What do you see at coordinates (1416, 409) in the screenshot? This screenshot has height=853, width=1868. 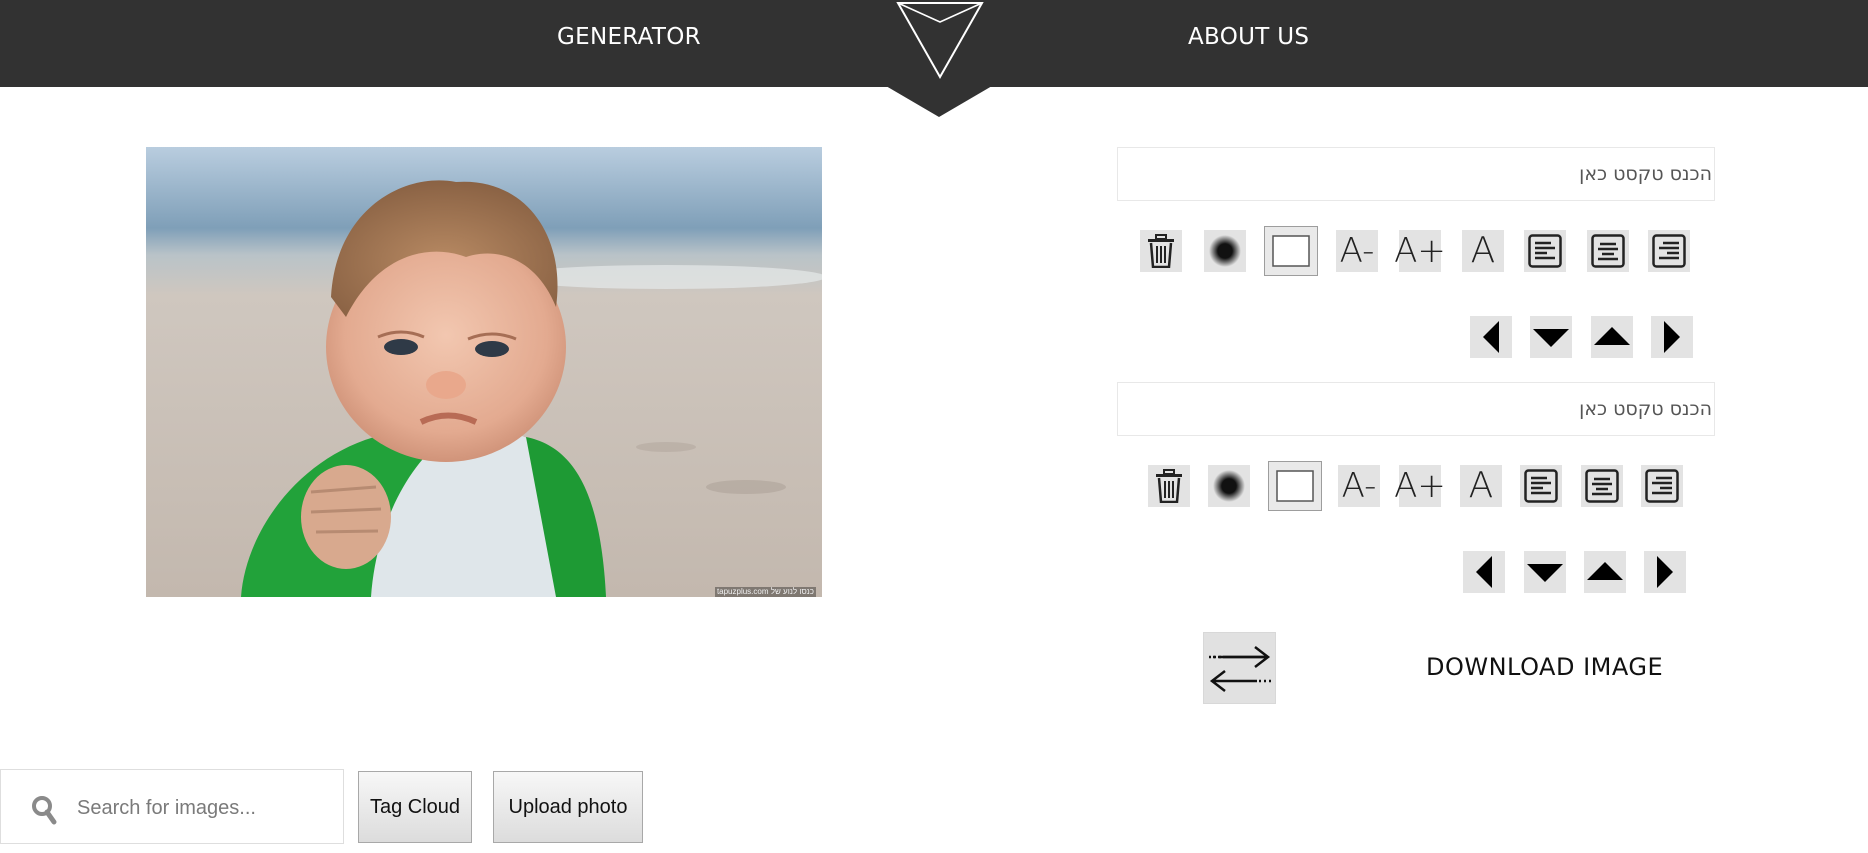 I see `bottom-text-input` at bounding box center [1416, 409].